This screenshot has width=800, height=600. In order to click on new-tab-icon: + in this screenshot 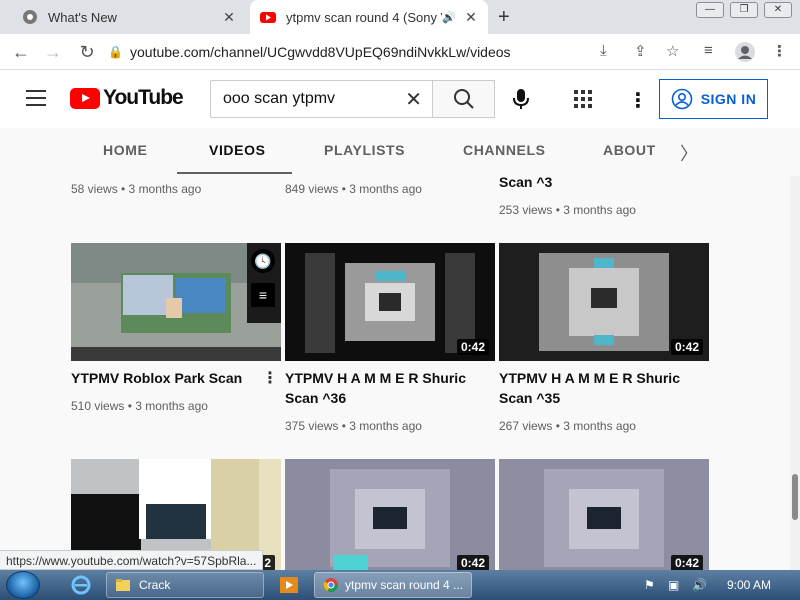, I will do `click(504, 17)`.